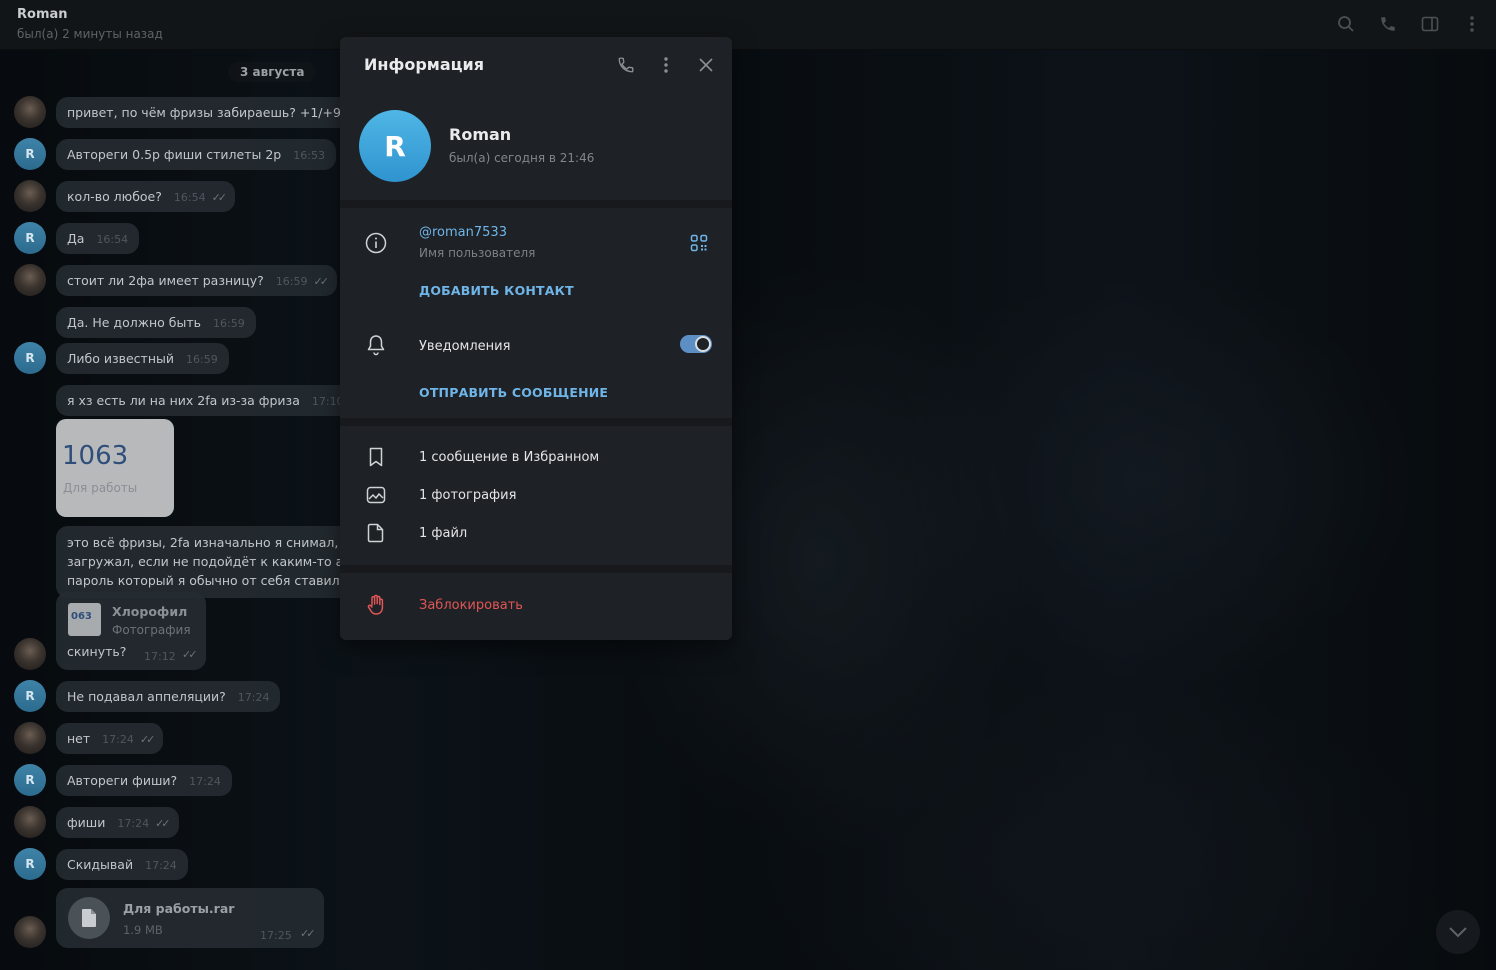 This screenshot has width=1496, height=970. I want to click on message-time: 16:53, so click(309, 155).